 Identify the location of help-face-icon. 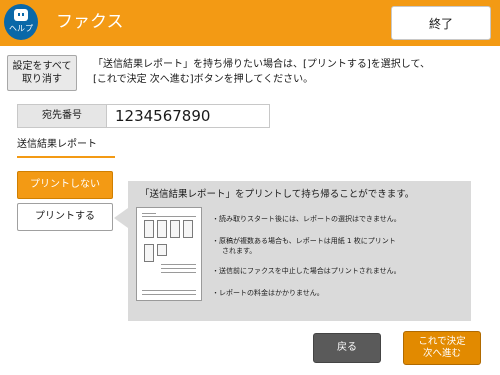
(21, 15).